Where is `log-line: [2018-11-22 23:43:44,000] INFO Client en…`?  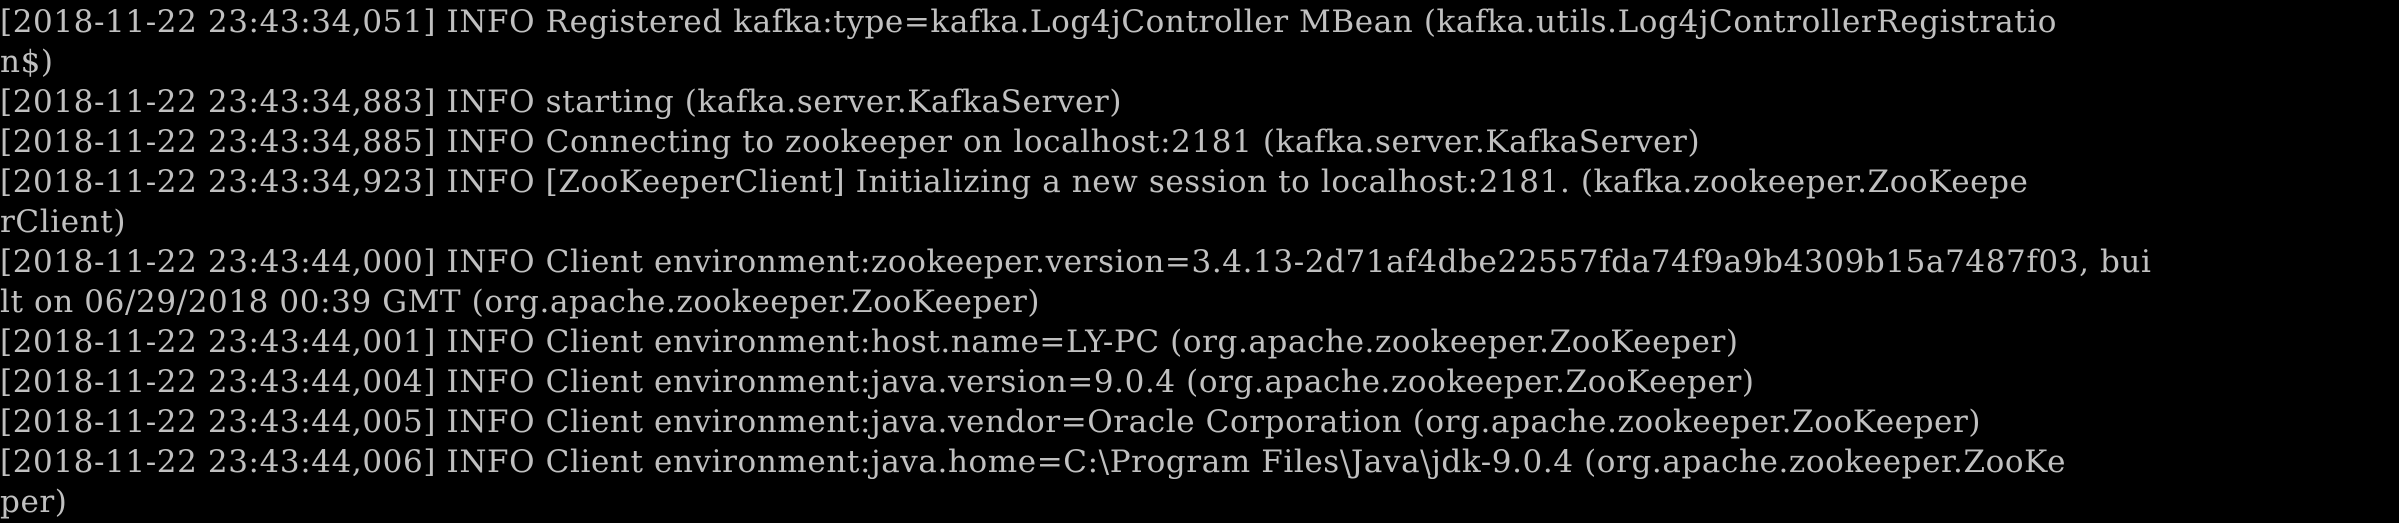
log-line: [2018-11-22 23:43:44,000] INFO Client en… is located at coordinates (1076, 262).